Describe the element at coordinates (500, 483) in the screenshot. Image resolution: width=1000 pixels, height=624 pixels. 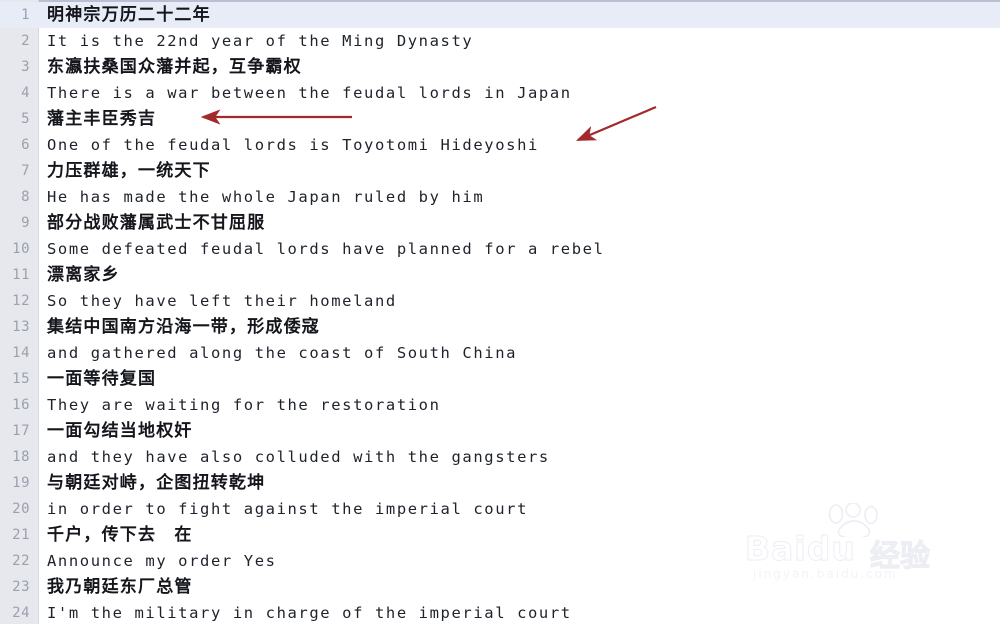
I see `subtitle-line: 19 与朝廷对峙，企图扭转乾坤` at that location.